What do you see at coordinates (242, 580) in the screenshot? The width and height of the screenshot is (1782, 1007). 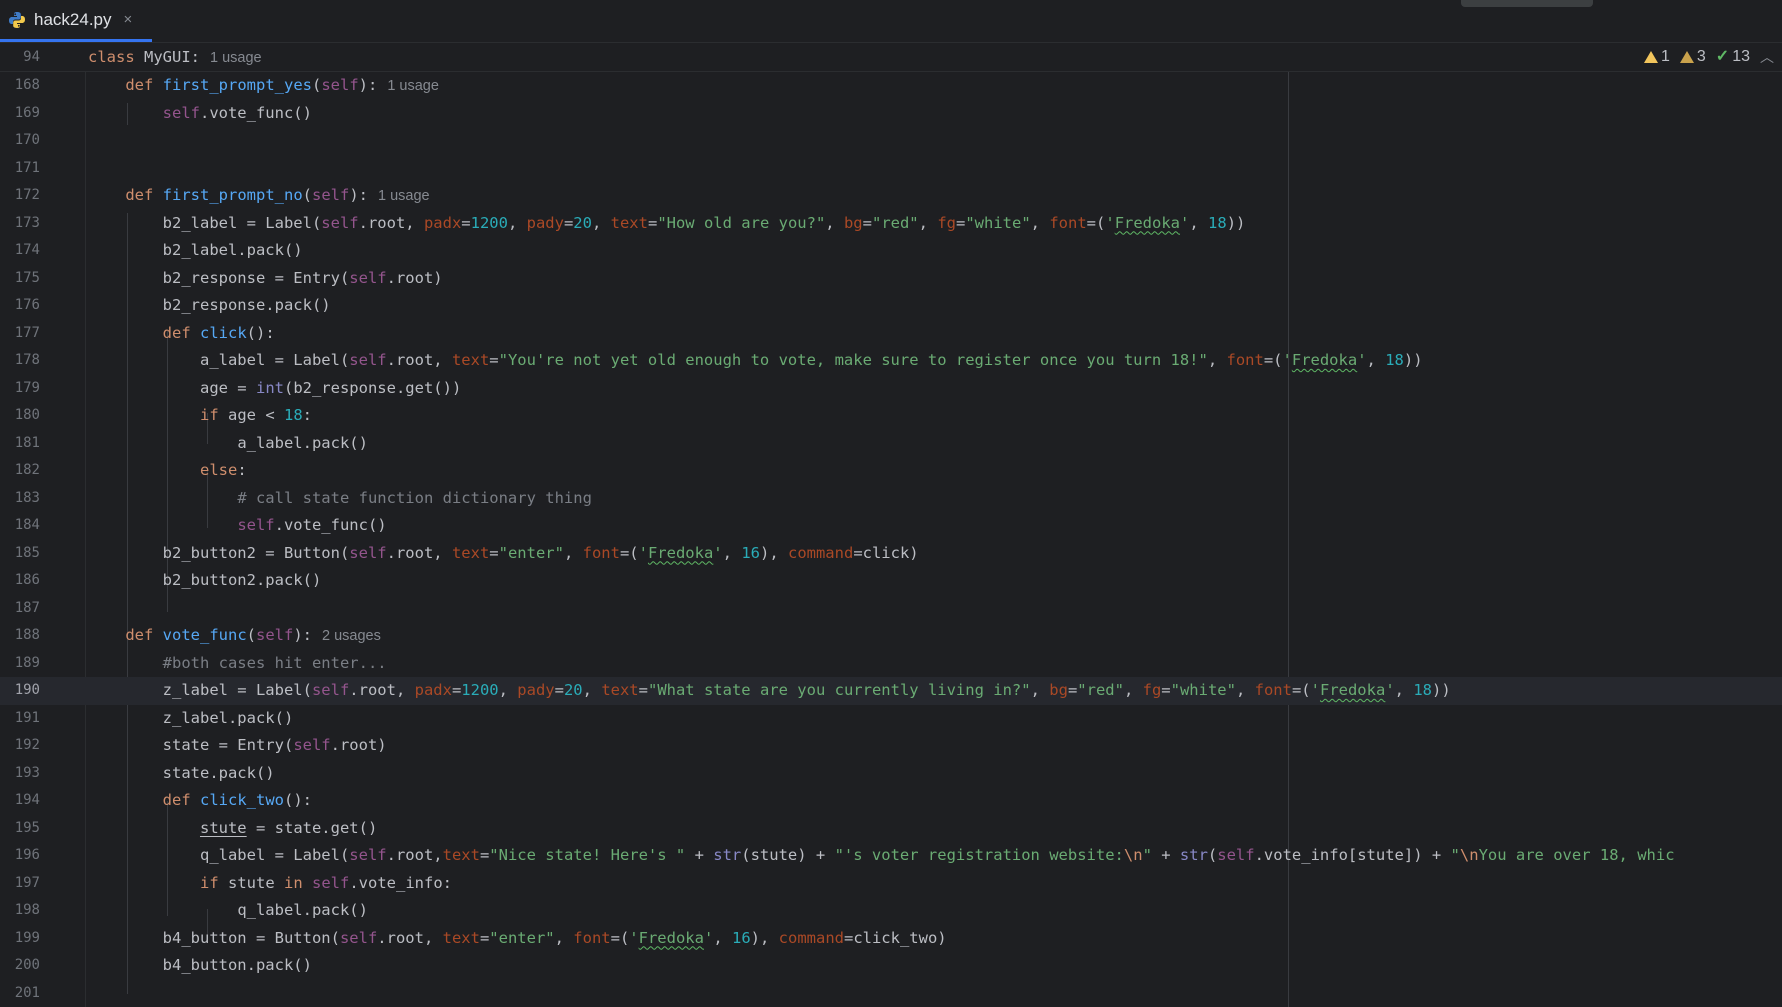 I see `line-text: b2_button2.pack()` at bounding box center [242, 580].